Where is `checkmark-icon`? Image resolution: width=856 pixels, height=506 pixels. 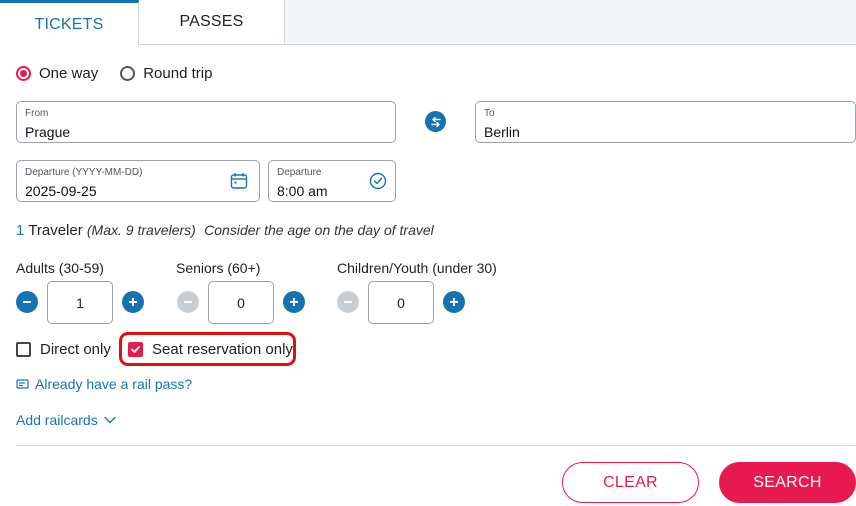 checkmark-icon is located at coordinates (135, 349).